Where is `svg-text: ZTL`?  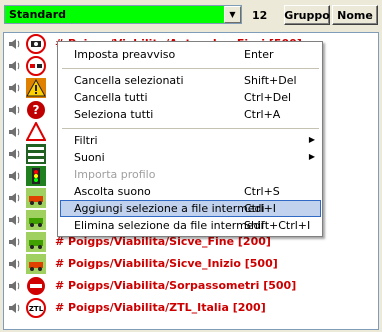
svg-text: ZTL is located at coordinates (36, 309).